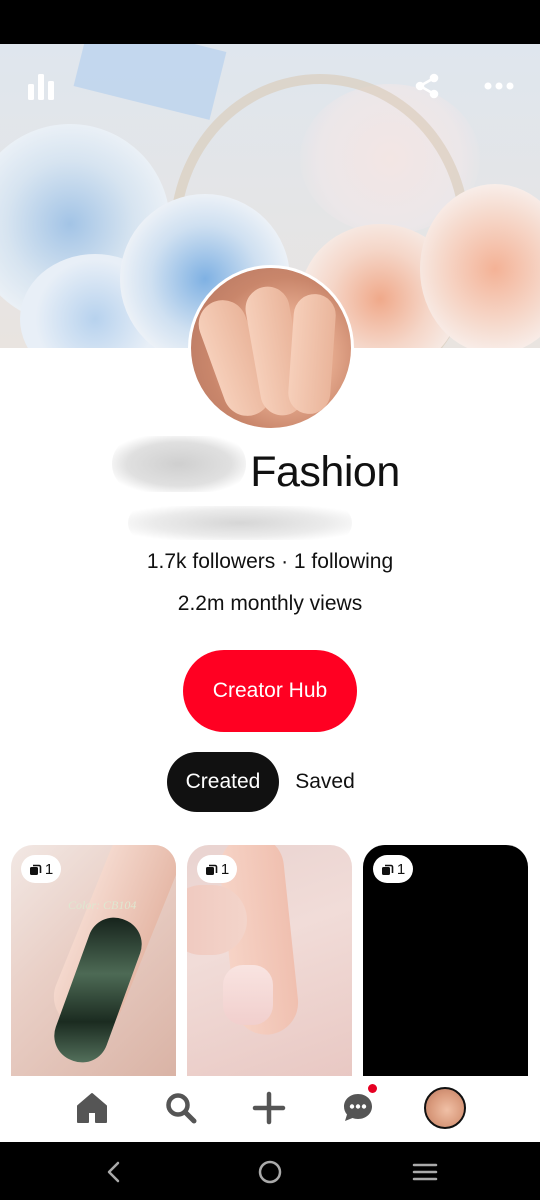 The height and width of the screenshot is (1200, 540). I want to click on profile-nav-avatar, so click(445, 1108).